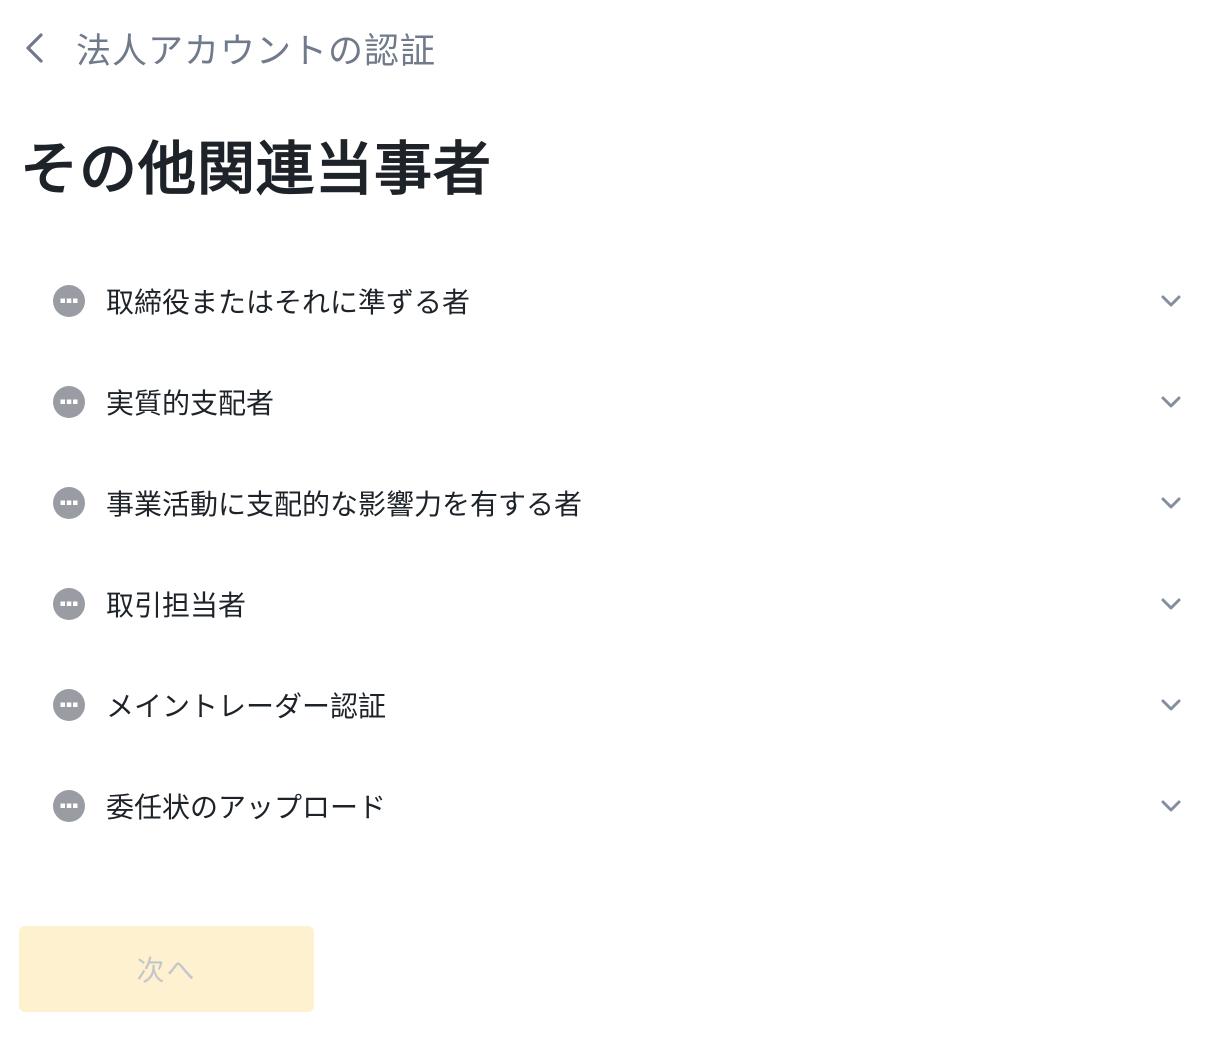  What do you see at coordinates (619, 401) in the screenshot?
I see `section-beneficial-owner: 実質的支配者` at bounding box center [619, 401].